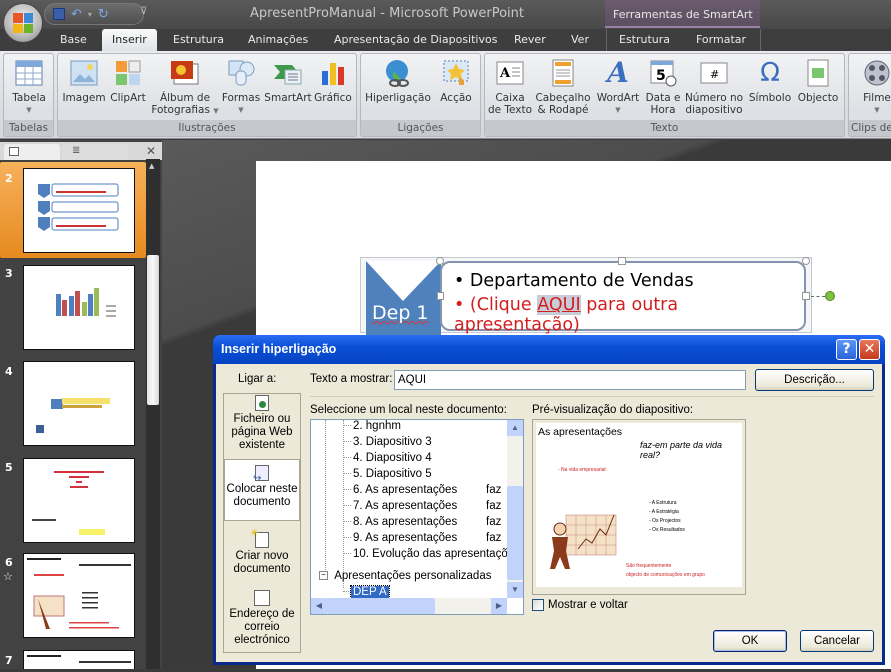 The image size is (891, 672). I want to click on clipart-button: ClipArt, so click(128, 81).